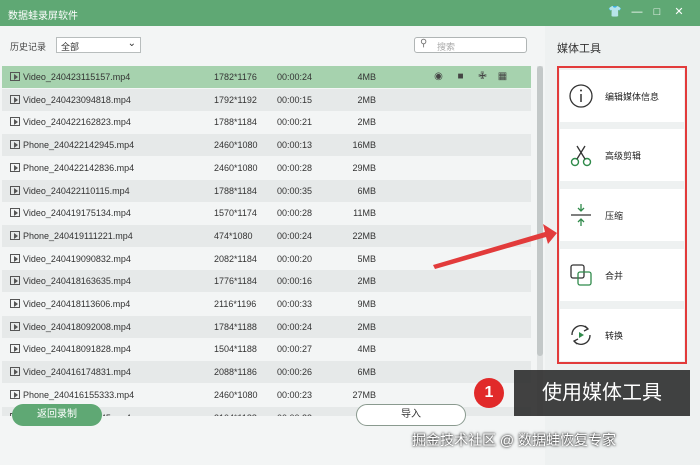  Describe the element at coordinates (446, 47) in the screenshot. I see `search-placeholder: 搜索` at that location.